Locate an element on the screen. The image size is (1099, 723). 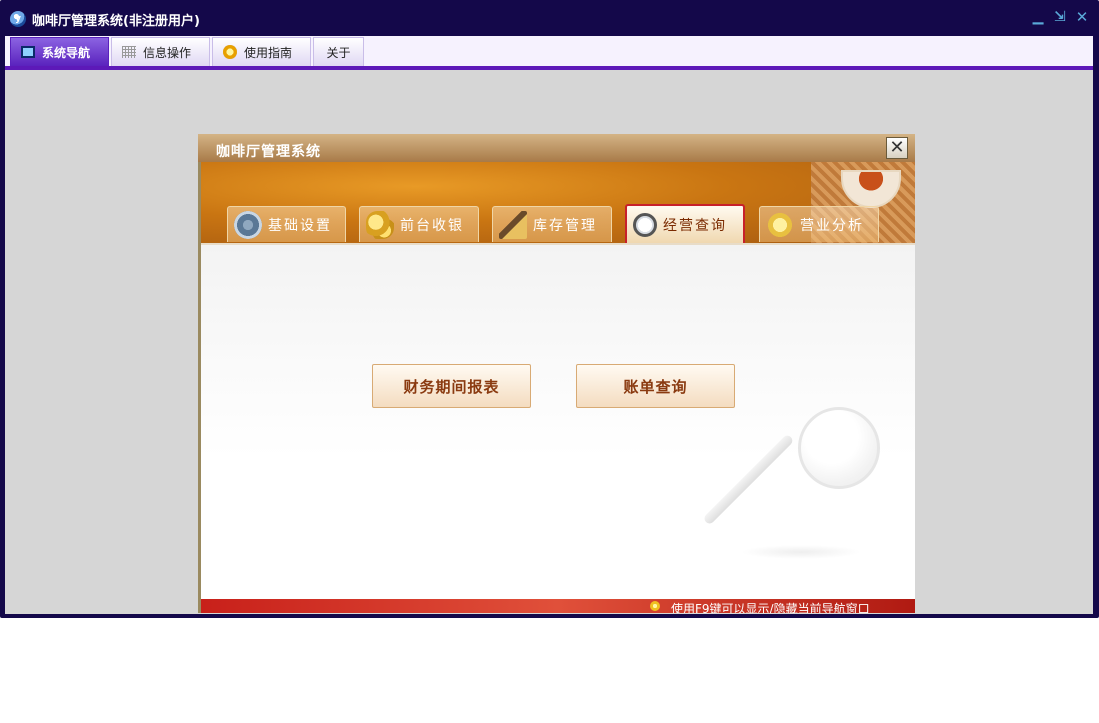
status-hint-text: 使用F9键可以显示/隐藏当前导航窗口 is located at coordinates (770, 607).